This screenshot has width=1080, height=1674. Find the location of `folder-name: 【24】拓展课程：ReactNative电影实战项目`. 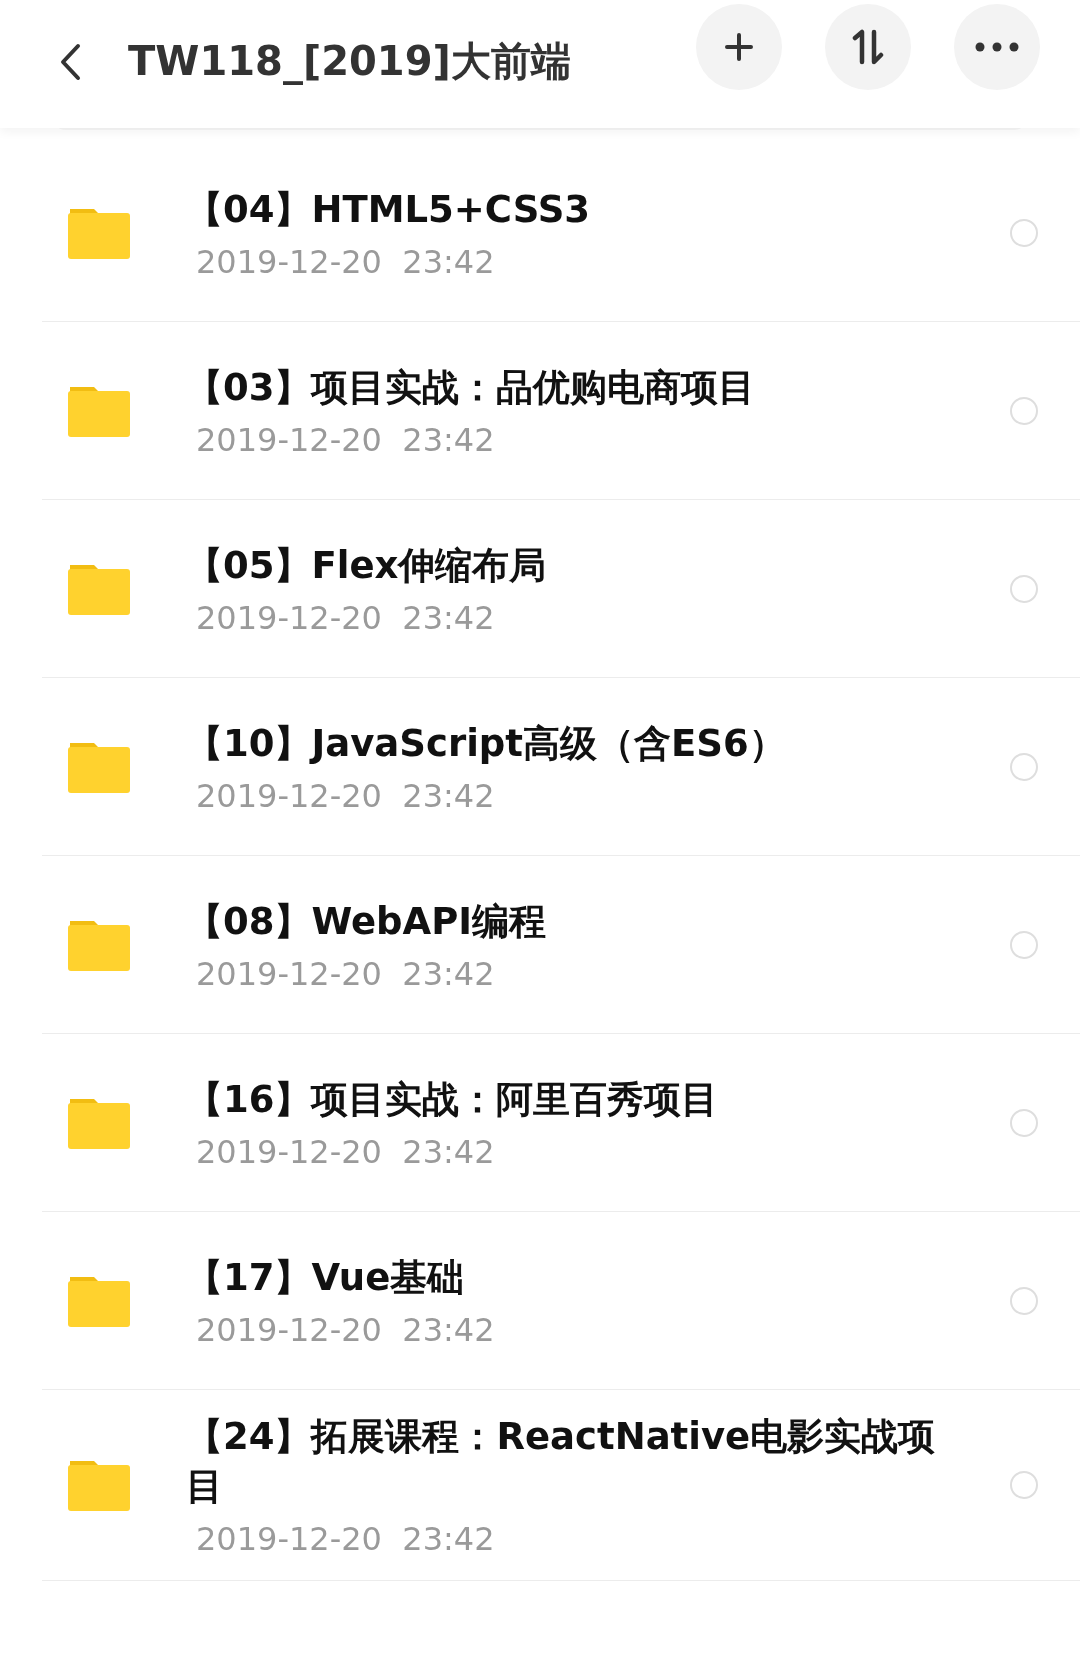

folder-name: 【24】拓展课程：ReactNative电影实战项目 is located at coordinates (578, 1462).